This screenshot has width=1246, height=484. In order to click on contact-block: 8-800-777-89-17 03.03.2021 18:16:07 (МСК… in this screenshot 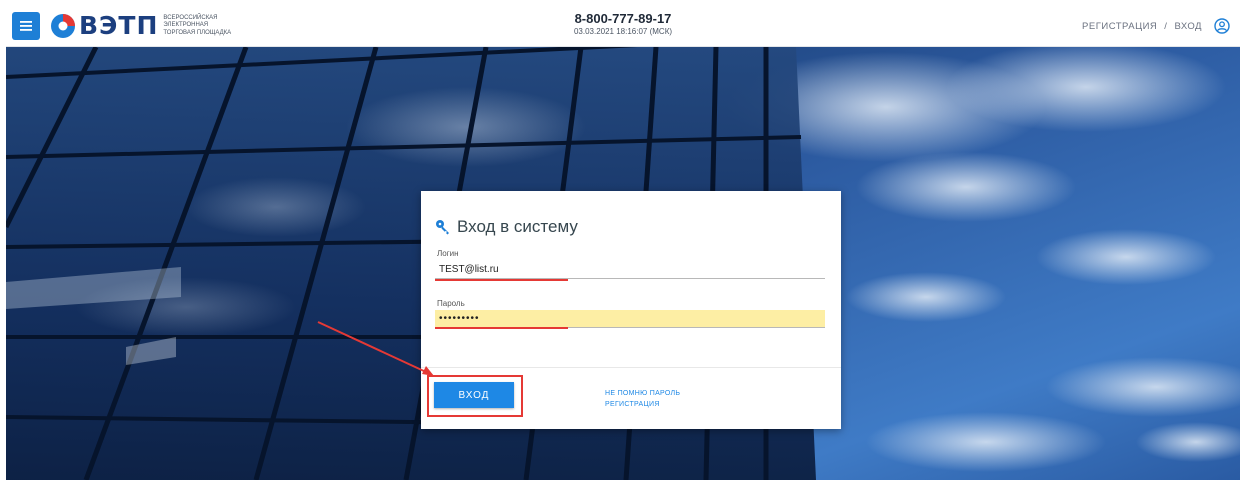, I will do `click(623, 24)`.